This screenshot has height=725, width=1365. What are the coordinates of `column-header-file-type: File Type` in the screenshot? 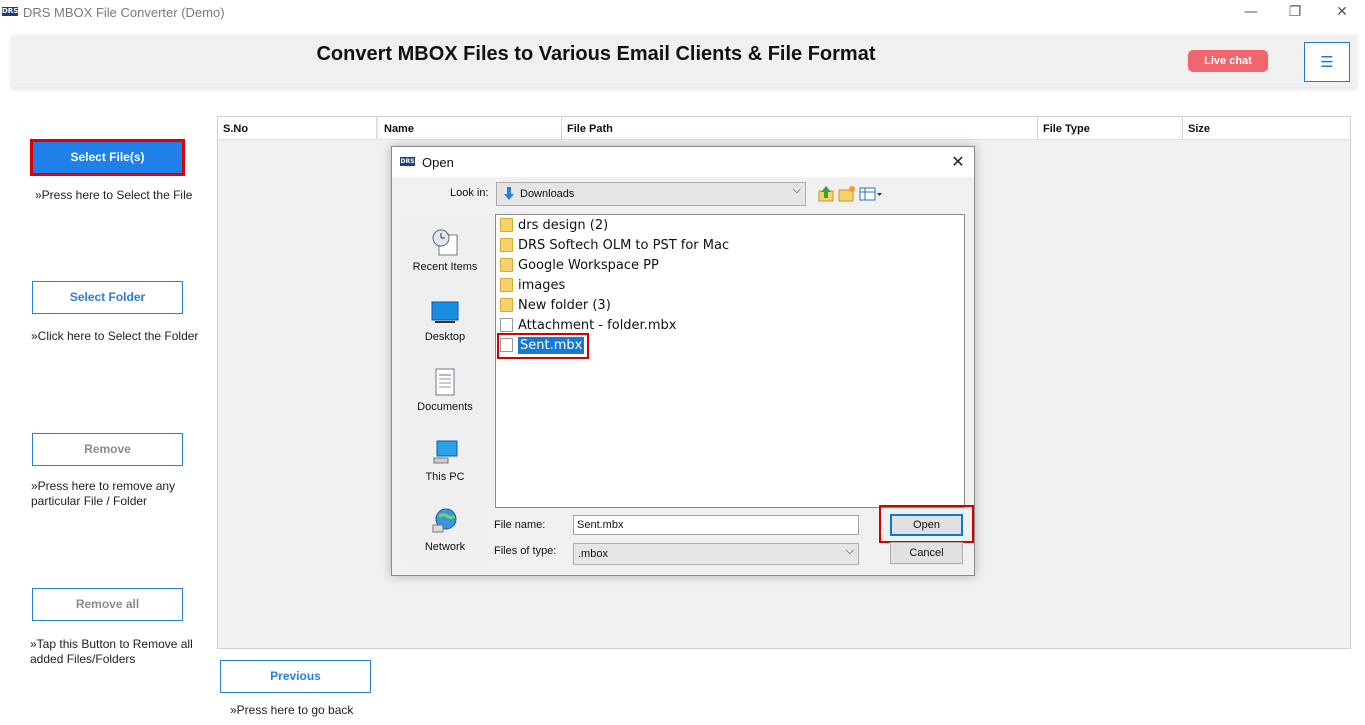 It's located at (1110, 128).